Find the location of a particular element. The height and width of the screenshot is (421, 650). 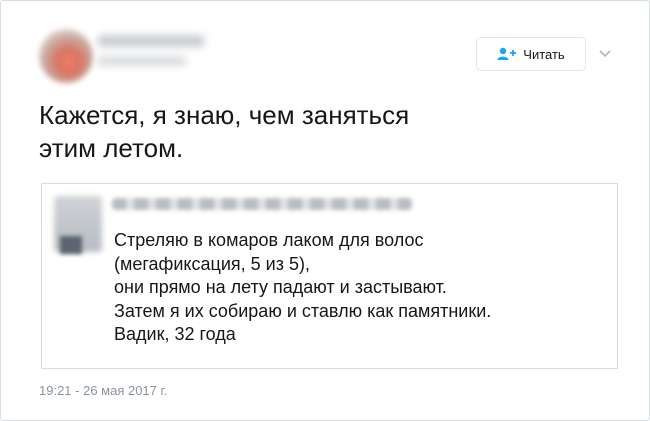

author-handle-blurred is located at coordinates (142, 61).